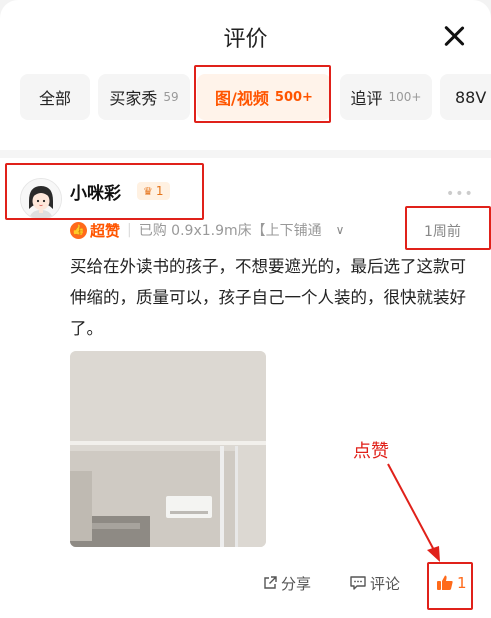  Describe the element at coordinates (171, 97) in the screenshot. I see `tab-count: 59` at that location.